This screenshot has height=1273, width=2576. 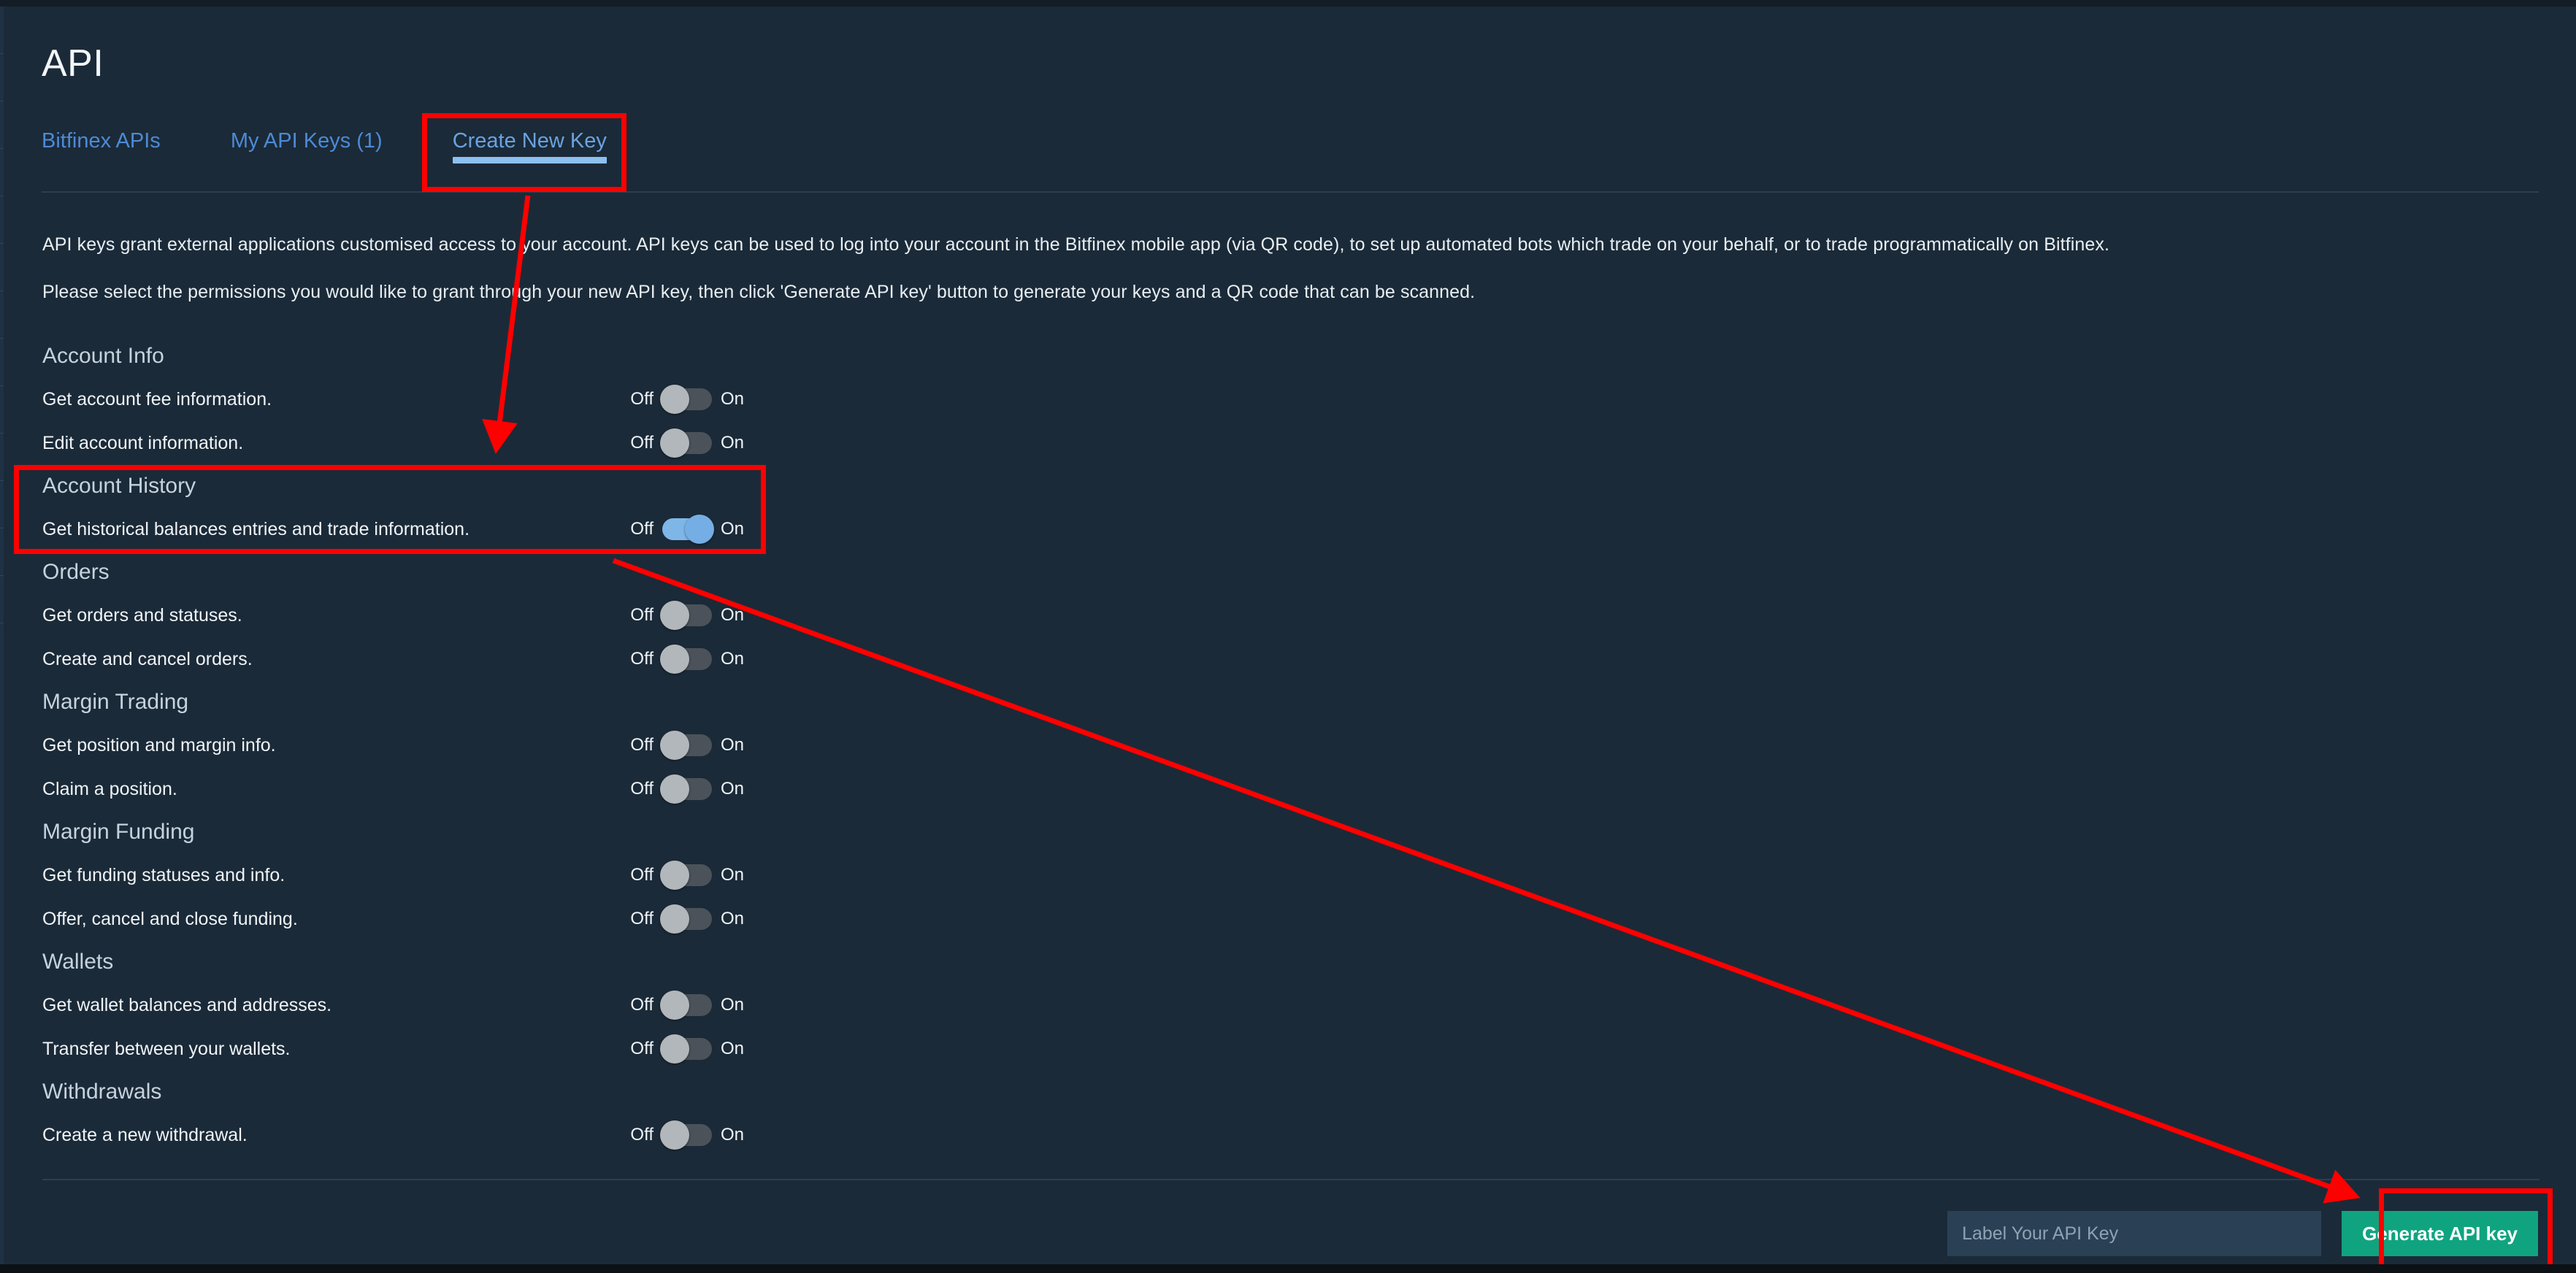 What do you see at coordinates (73, 64) in the screenshot?
I see `page-title: API` at bounding box center [73, 64].